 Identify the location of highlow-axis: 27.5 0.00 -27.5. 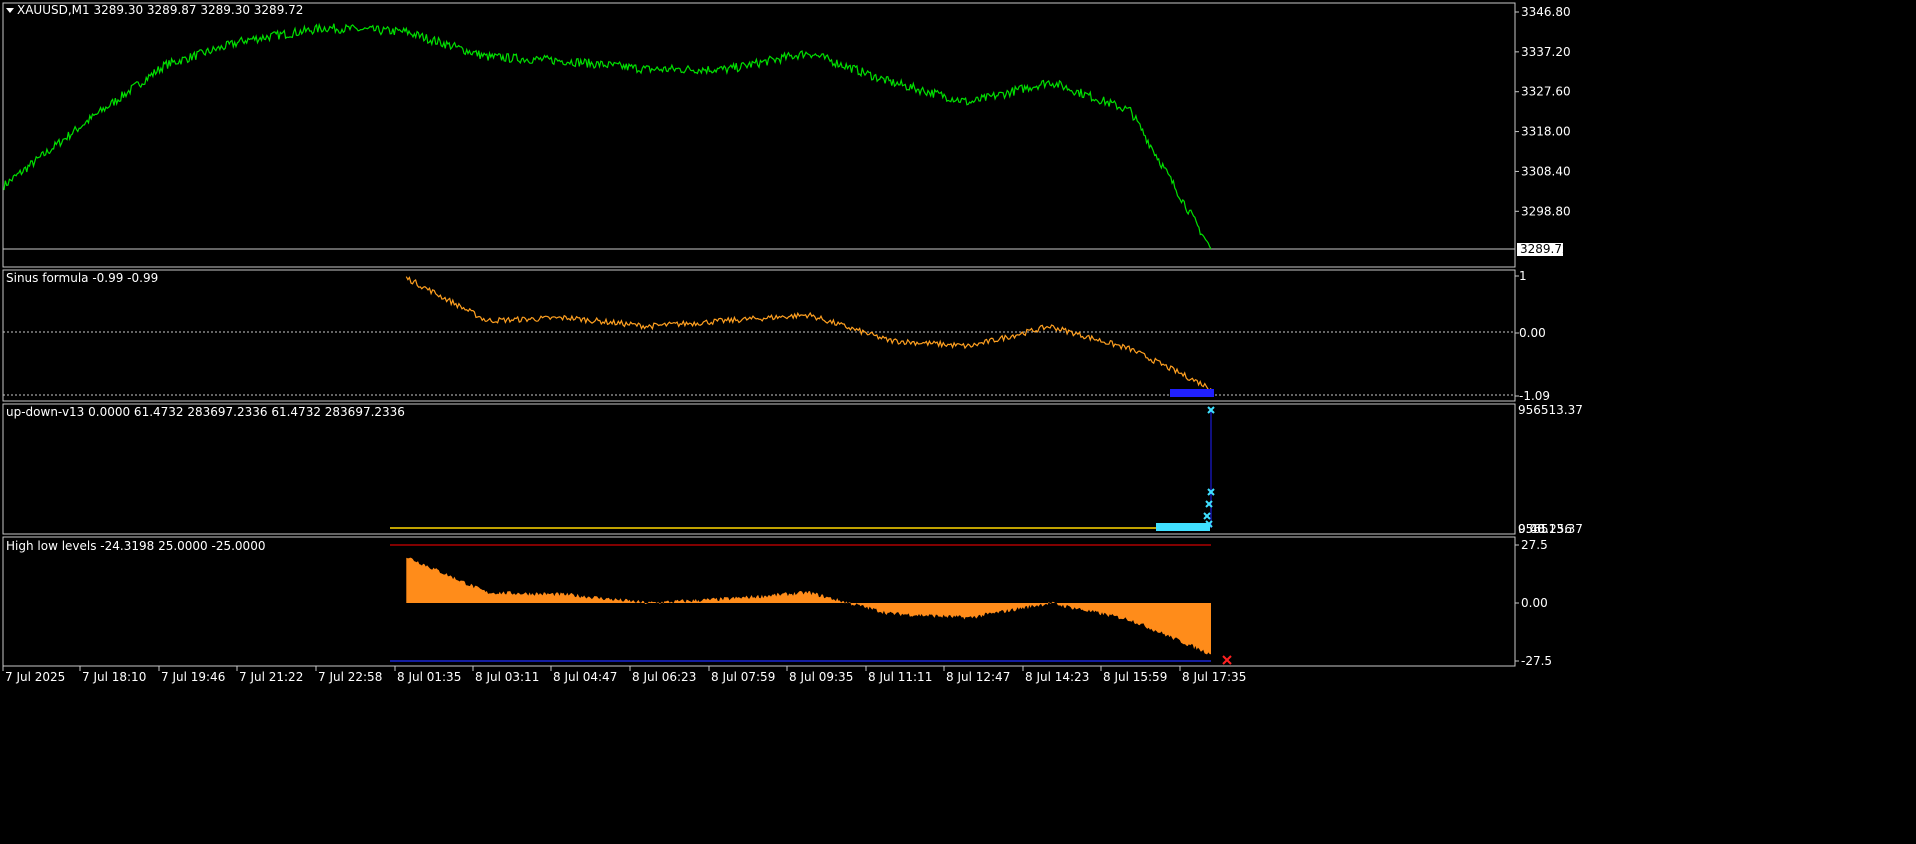
(1533, 603).